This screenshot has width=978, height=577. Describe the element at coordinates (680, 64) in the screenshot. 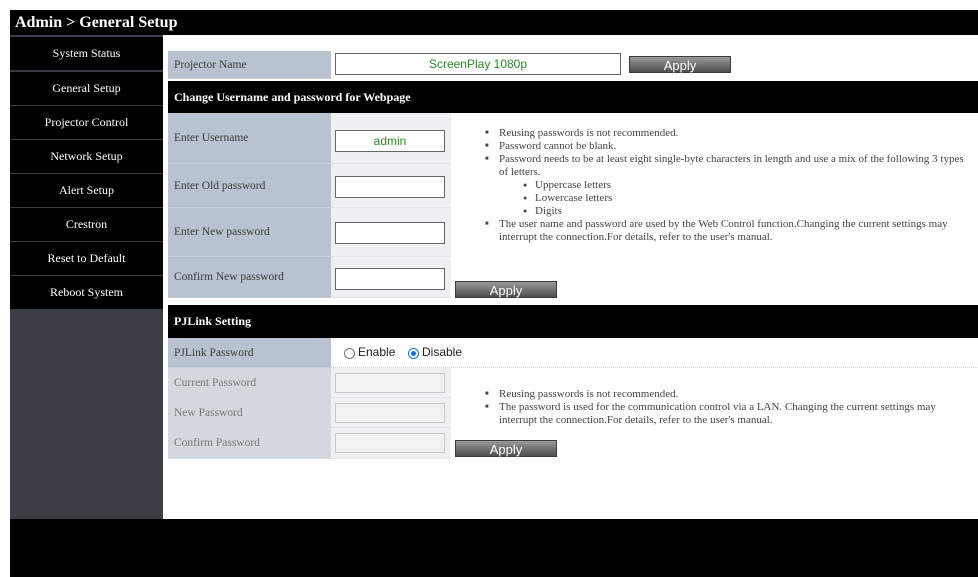

I see `projector-apply-button: Apply` at that location.